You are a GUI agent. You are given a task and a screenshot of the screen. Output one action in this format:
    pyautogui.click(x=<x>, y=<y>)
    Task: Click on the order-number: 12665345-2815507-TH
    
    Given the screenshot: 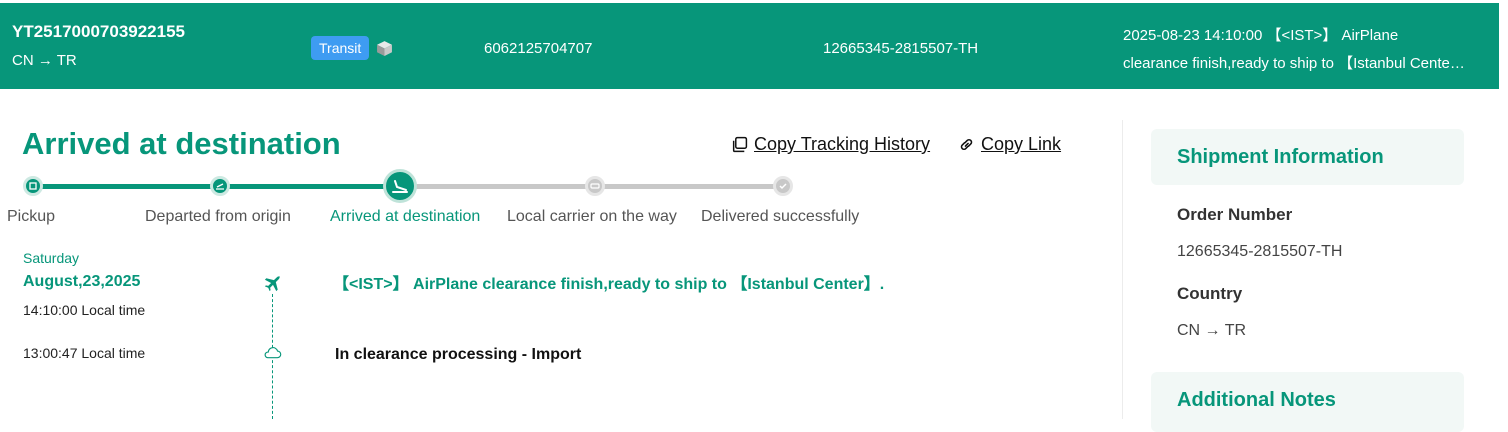 What is the action you would take?
    pyautogui.click(x=901, y=48)
    